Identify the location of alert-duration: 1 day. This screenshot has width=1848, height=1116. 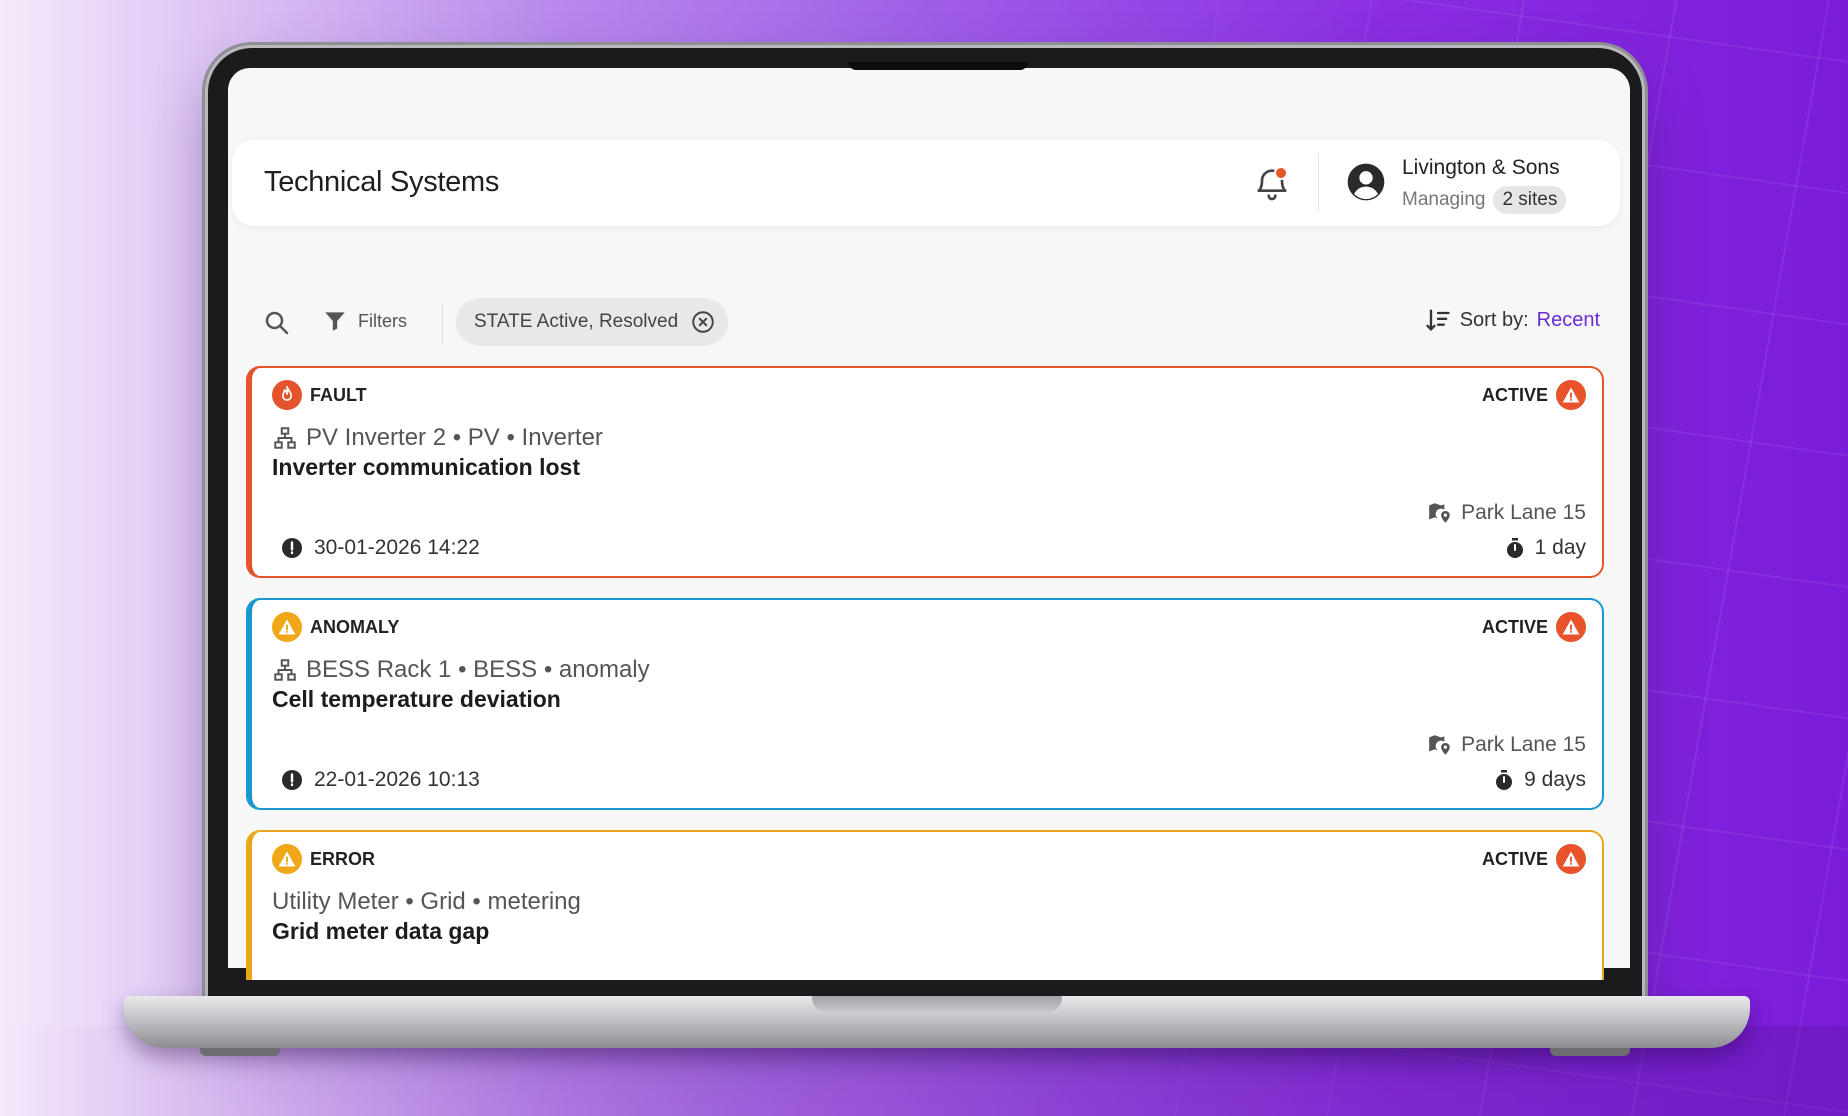
(1544, 548).